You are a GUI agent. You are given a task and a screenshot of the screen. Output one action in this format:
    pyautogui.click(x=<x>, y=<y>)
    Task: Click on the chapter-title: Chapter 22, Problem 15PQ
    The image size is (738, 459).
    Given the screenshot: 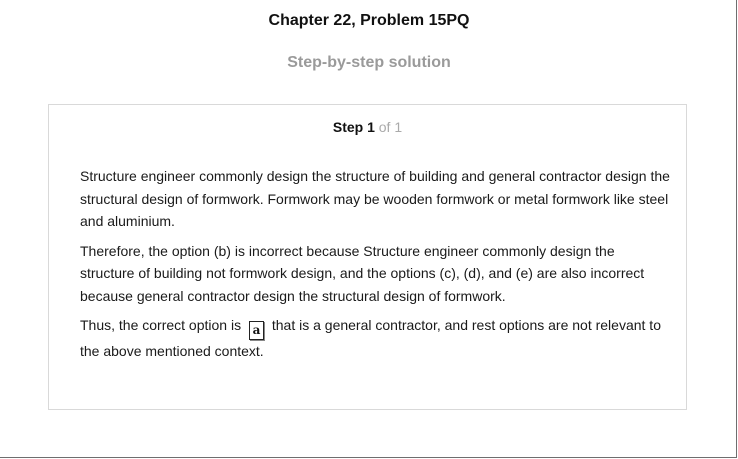 What is the action you would take?
    pyautogui.click(x=369, y=20)
    